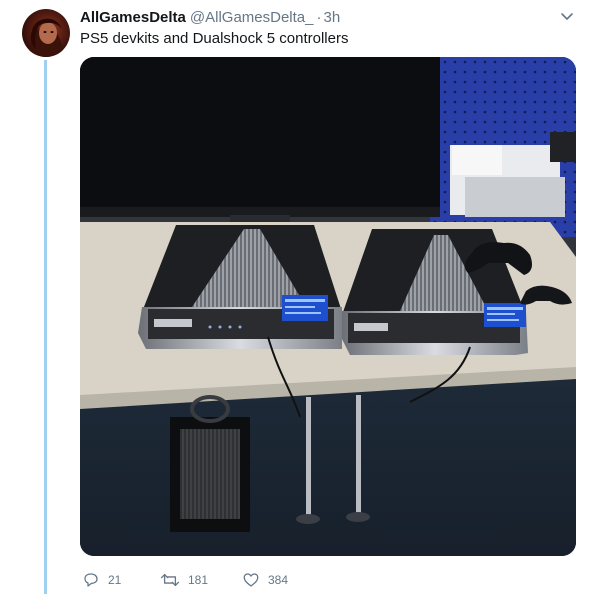  I want to click on user-avatar, so click(46, 33).